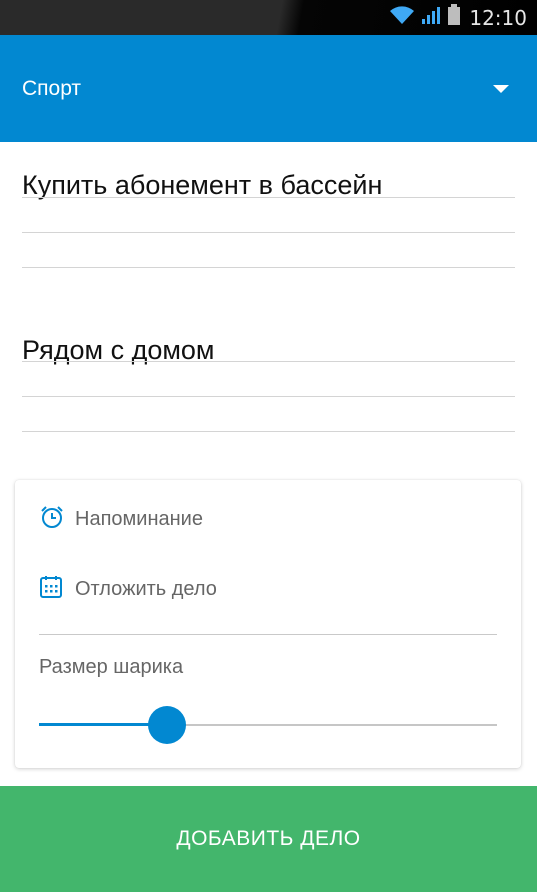  Describe the element at coordinates (139, 519) in the screenshot. I see `reminder-label: Напоминание` at that location.